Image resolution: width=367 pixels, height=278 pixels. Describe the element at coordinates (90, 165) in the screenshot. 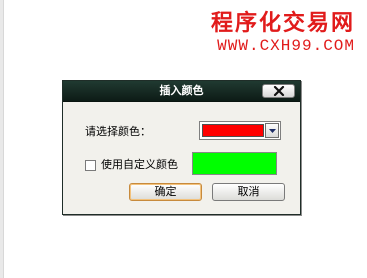

I see `custom-color-checkbox` at that location.